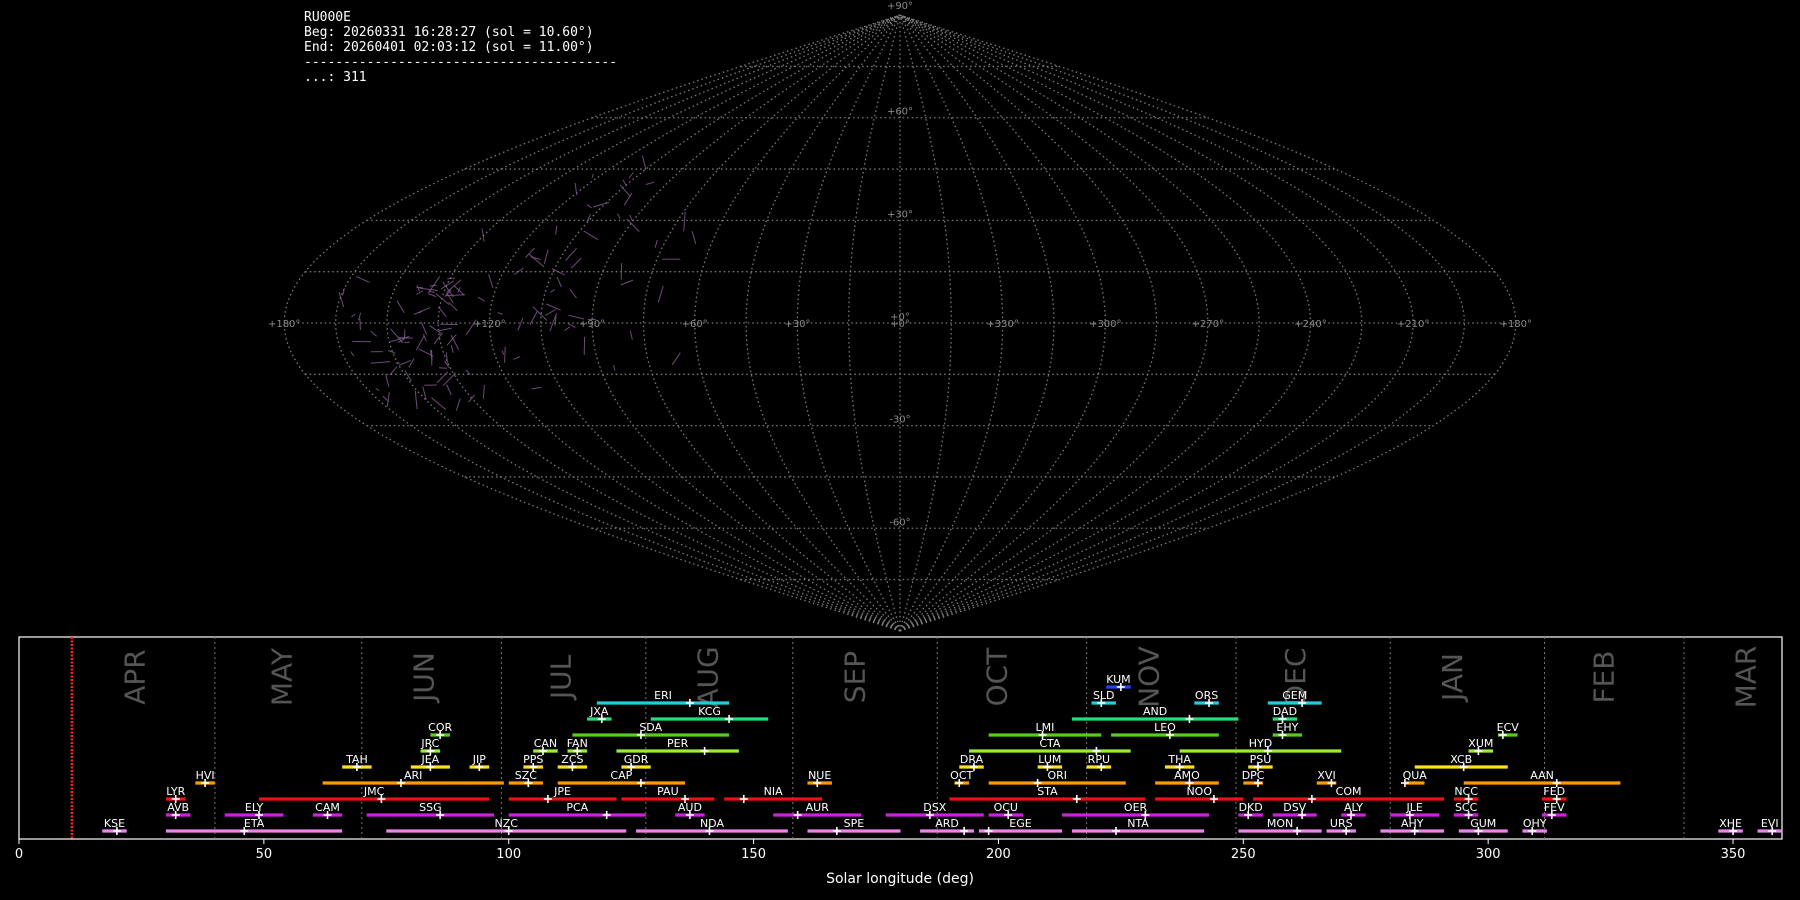 This screenshot has width=1800, height=900. Describe the element at coordinates (900, 112) in the screenshot. I see `latitude-label: +60°` at that location.